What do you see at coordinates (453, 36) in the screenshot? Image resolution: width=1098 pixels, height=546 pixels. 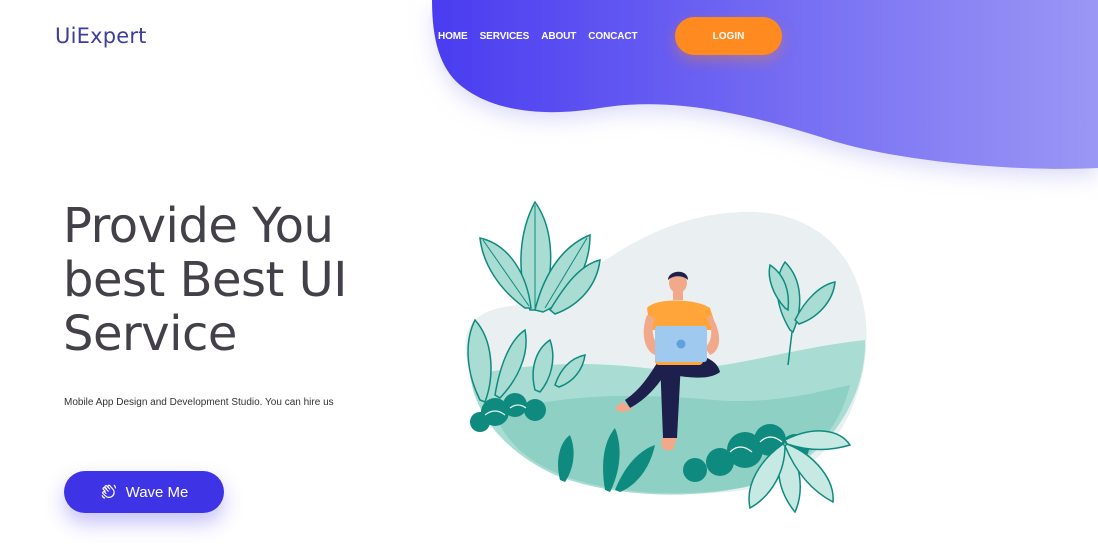 I see `nav-item-home: HOME` at bounding box center [453, 36].